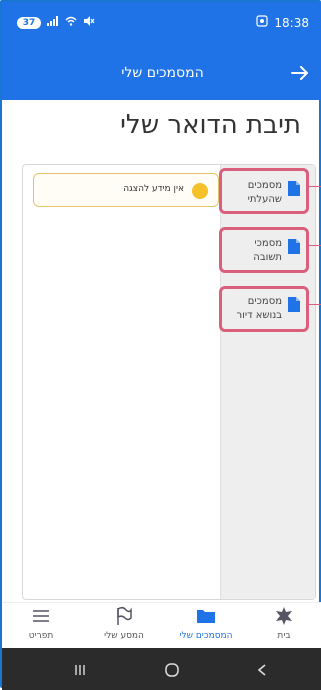  Describe the element at coordinates (284, 616) in the screenshot. I see `home-seal-icon` at that location.